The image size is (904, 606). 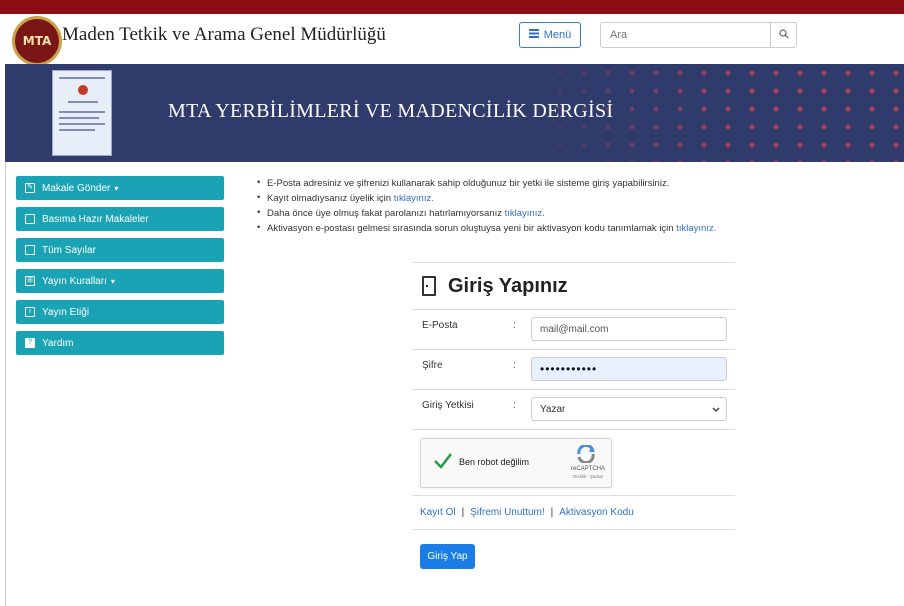 What do you see at coordinates (438, 512) in the screenshot?
I see `register-link: Kayıt Ol` at bounding box center [438, 512].